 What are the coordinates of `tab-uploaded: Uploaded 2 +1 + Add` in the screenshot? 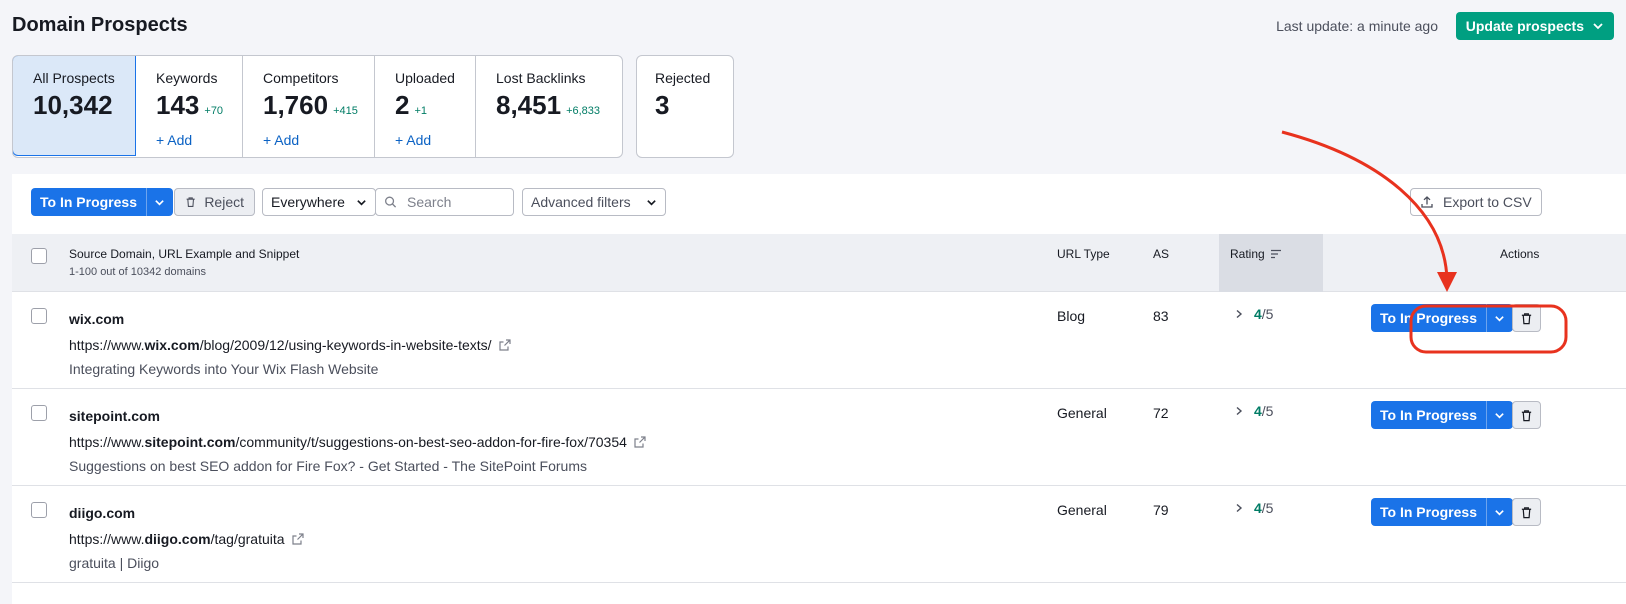 It's located at (425, 106).